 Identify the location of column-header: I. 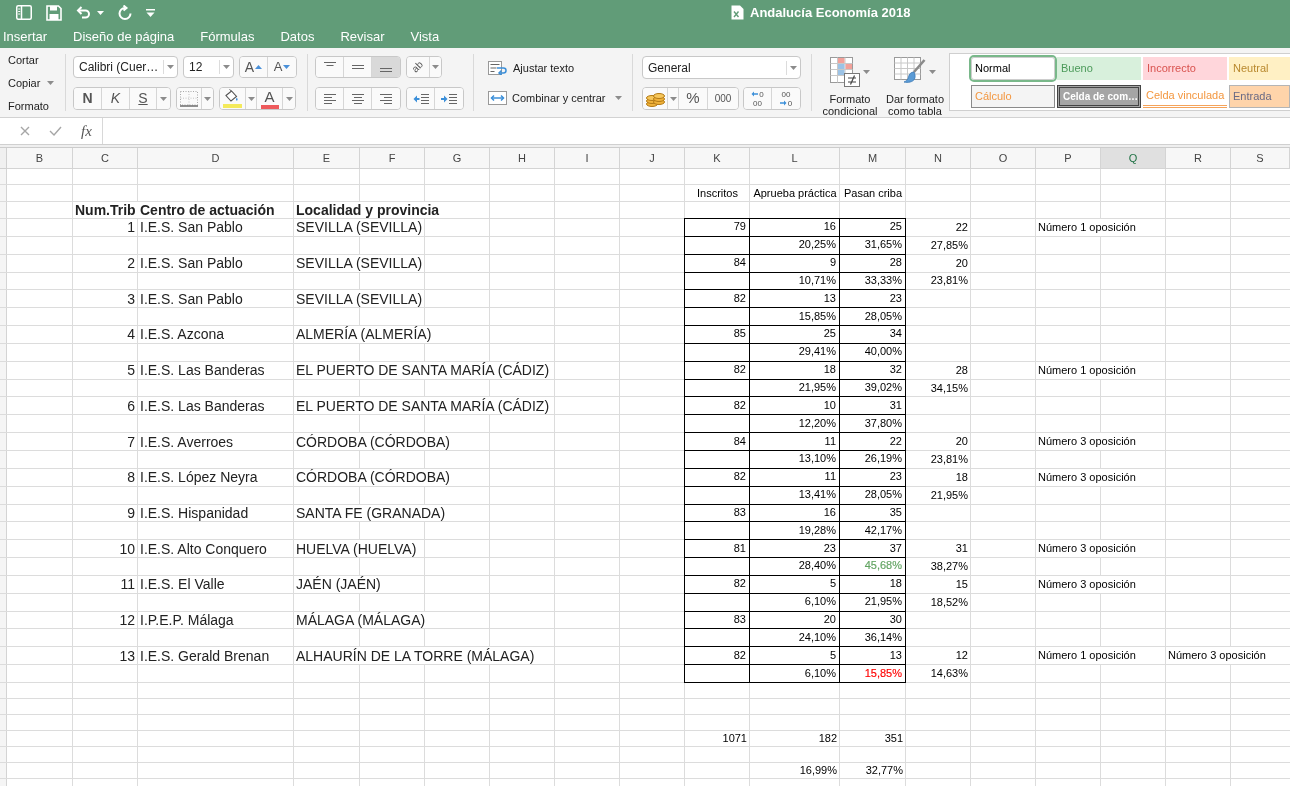
(587, 158).